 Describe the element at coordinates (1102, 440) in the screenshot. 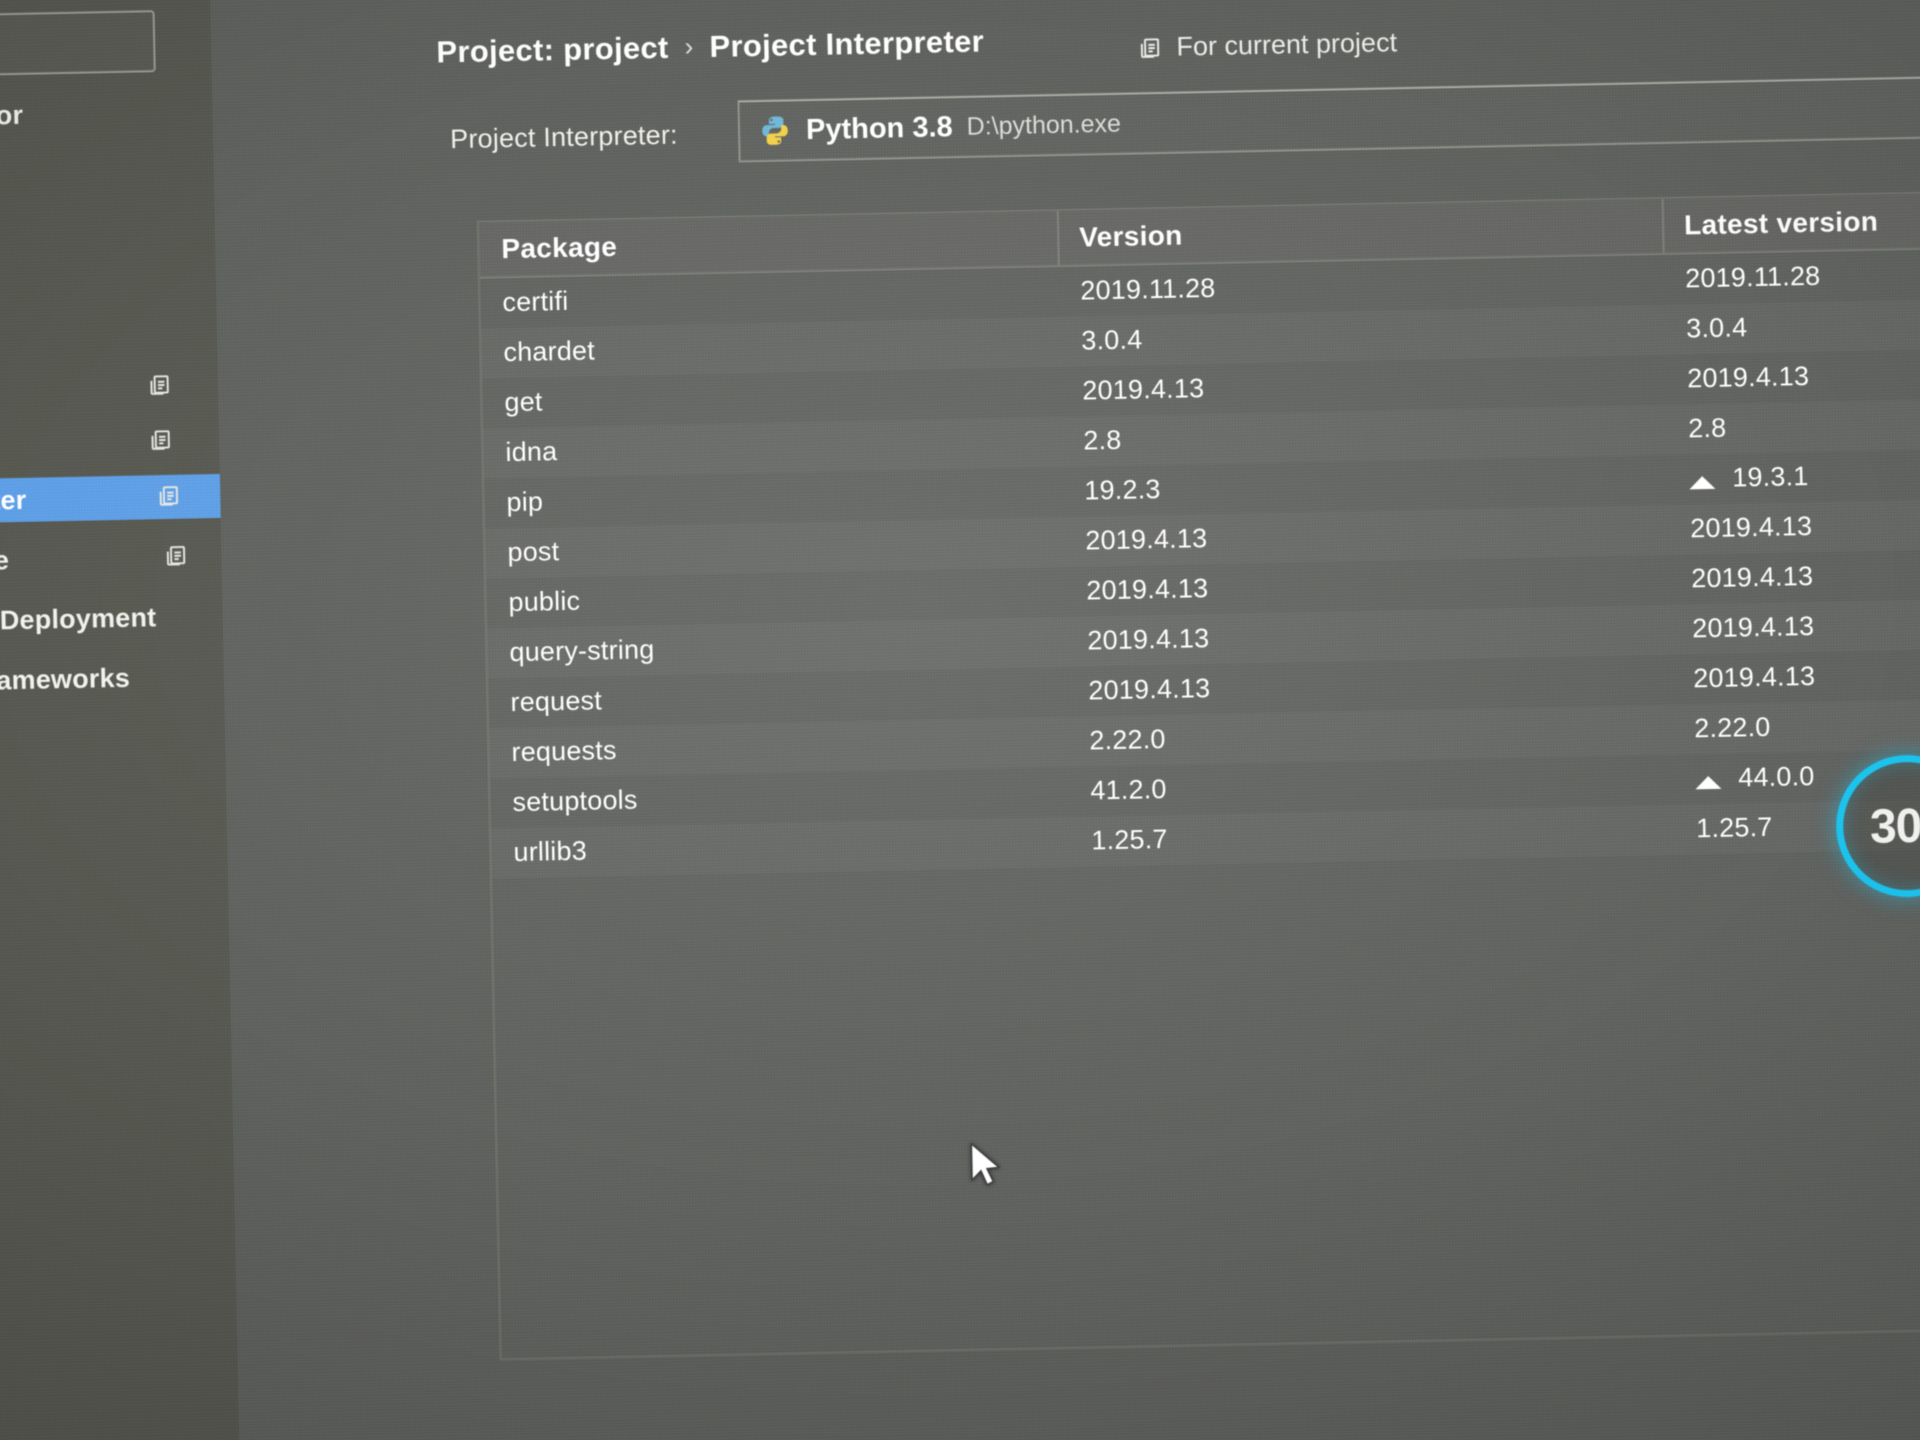

I see `cell-version: 2.8` at that location.